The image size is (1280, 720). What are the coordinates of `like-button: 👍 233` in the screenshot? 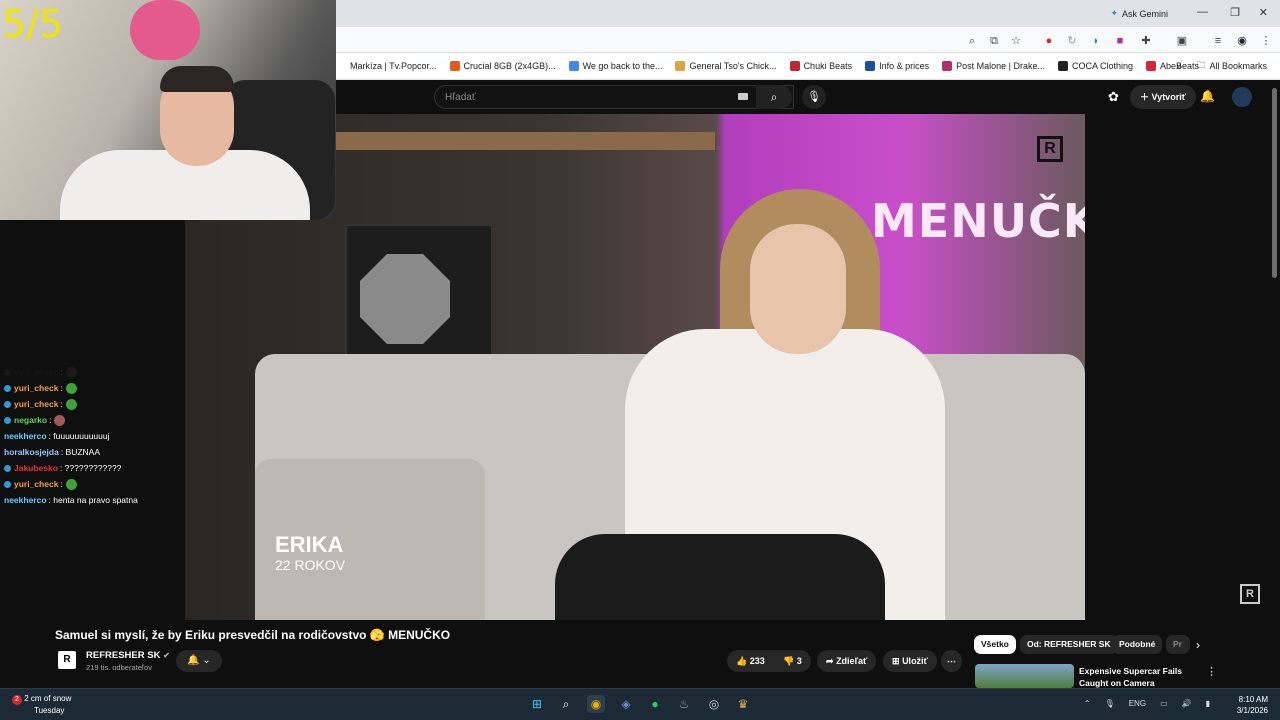 It's located at (750, 661).